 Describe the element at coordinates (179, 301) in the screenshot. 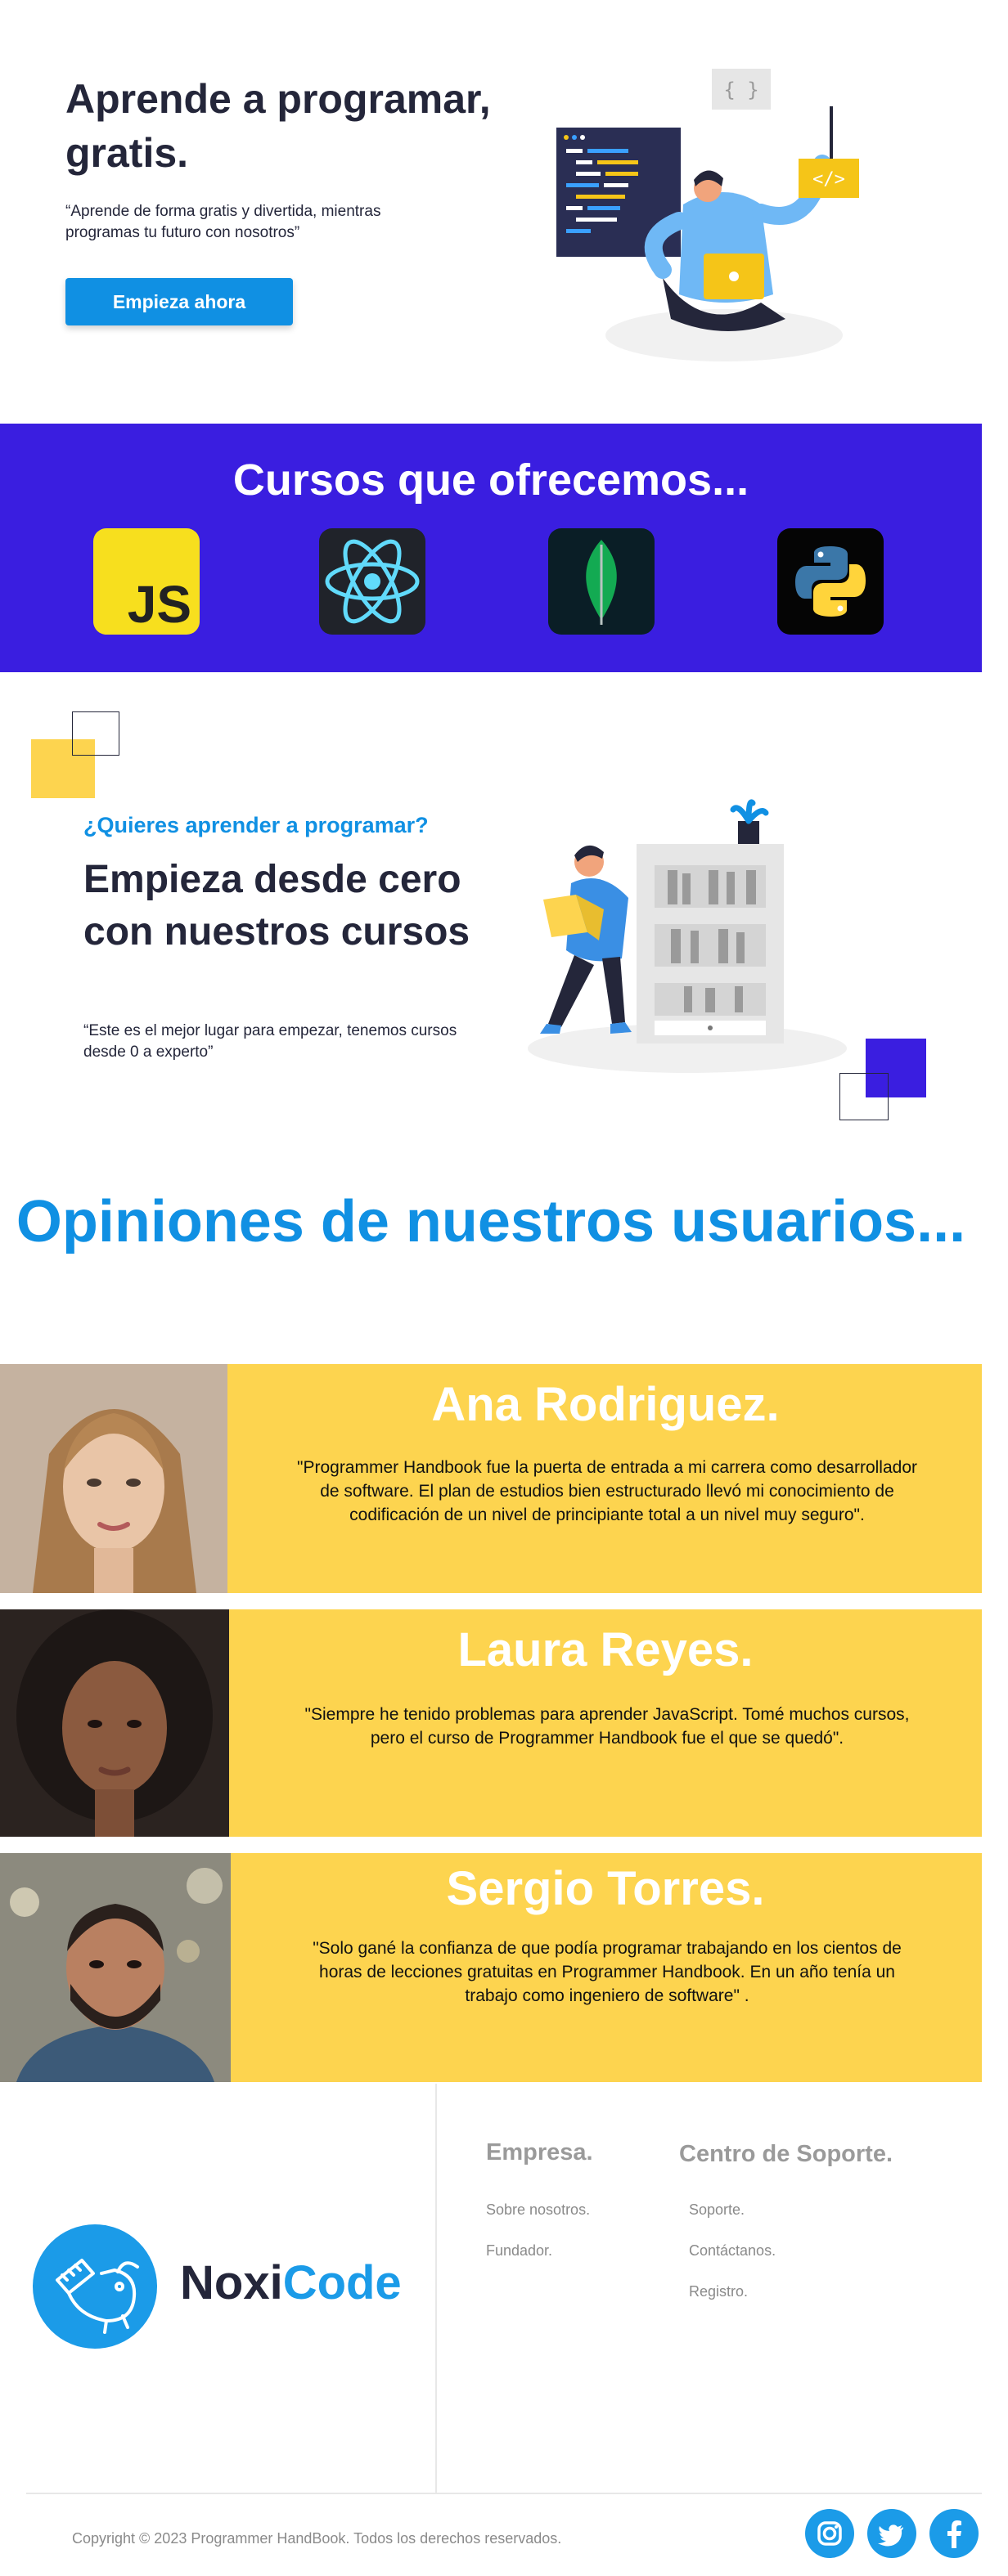

I see `start-now-button: Empieza ahora` at that location.